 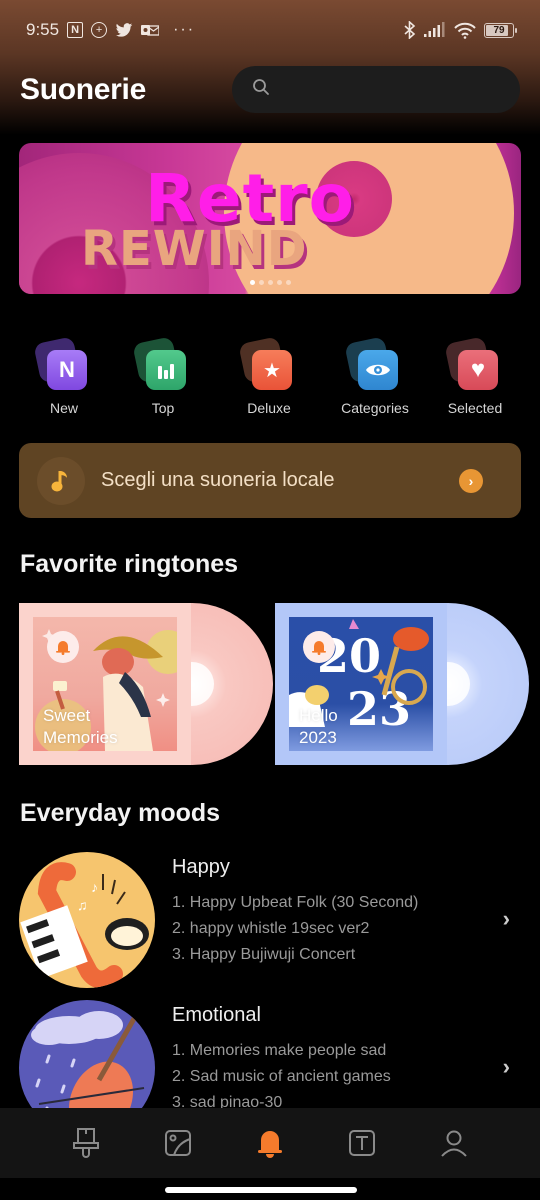 I want to click on nav-themes, so click(x=86, y=1143).